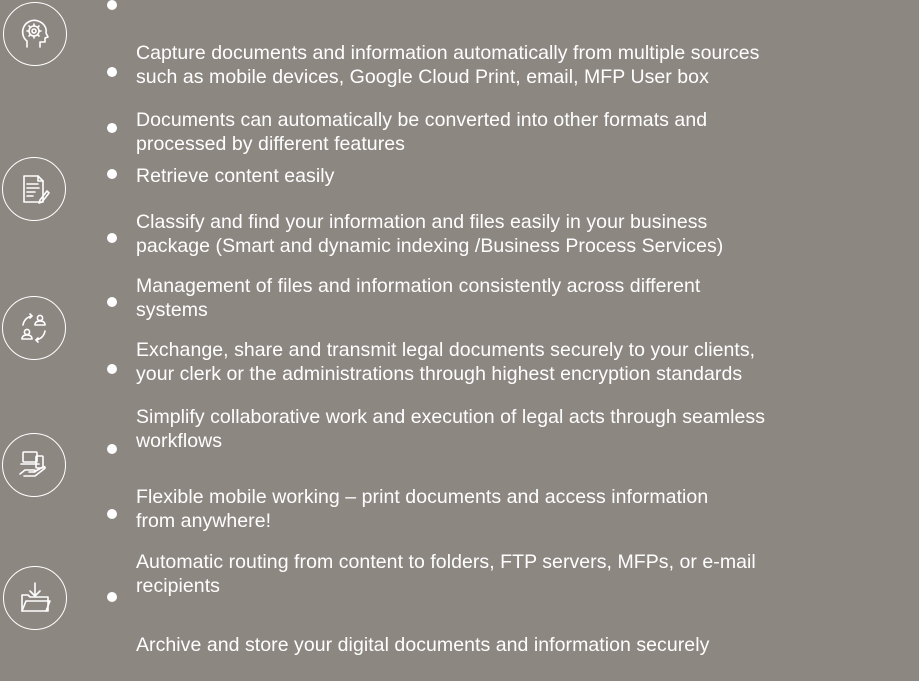 The height and width of the screenshot is (681, 919). Describe the element at coordinates (34, 465) in the screenshot. I see `devices-hand-icon` at that location.